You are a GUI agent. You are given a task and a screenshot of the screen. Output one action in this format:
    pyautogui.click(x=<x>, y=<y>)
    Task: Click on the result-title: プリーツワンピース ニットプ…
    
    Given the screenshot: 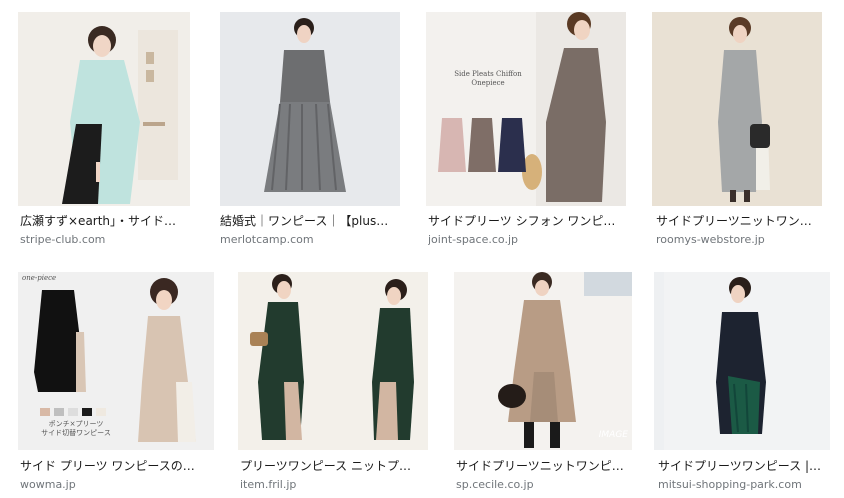 What is the action you would take?
    pyautogui.click(x=333, y=466)
    